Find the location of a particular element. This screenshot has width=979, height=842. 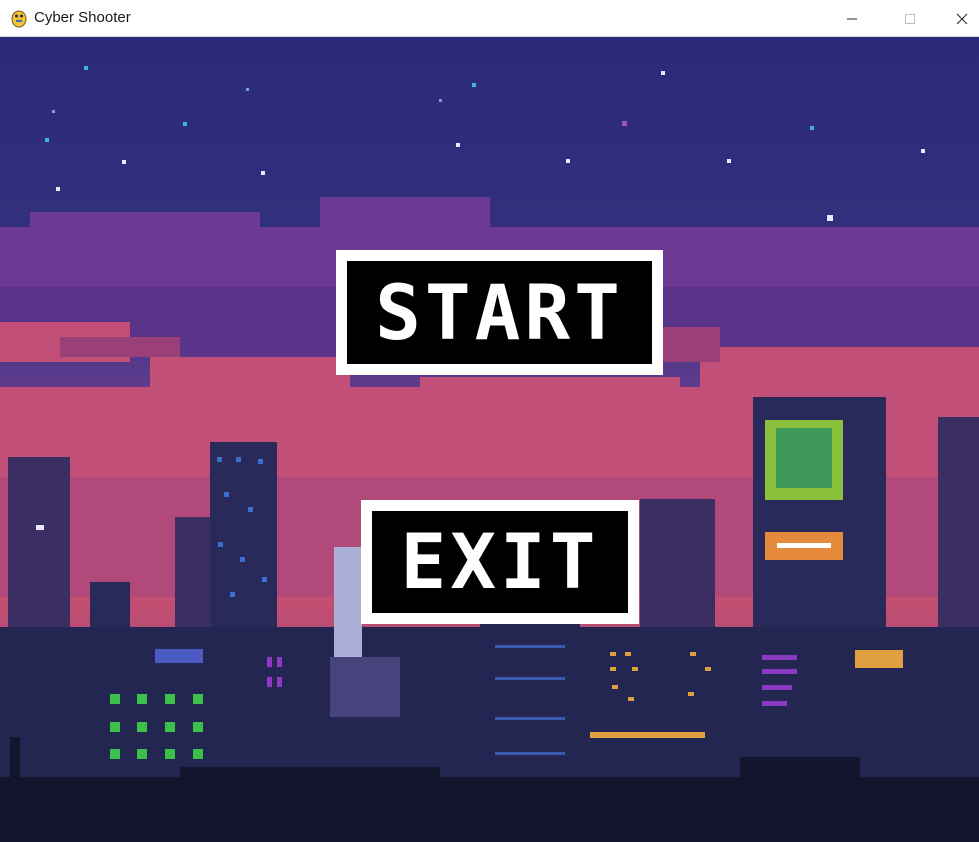

start-button: START is located at coordinates (499, 312).